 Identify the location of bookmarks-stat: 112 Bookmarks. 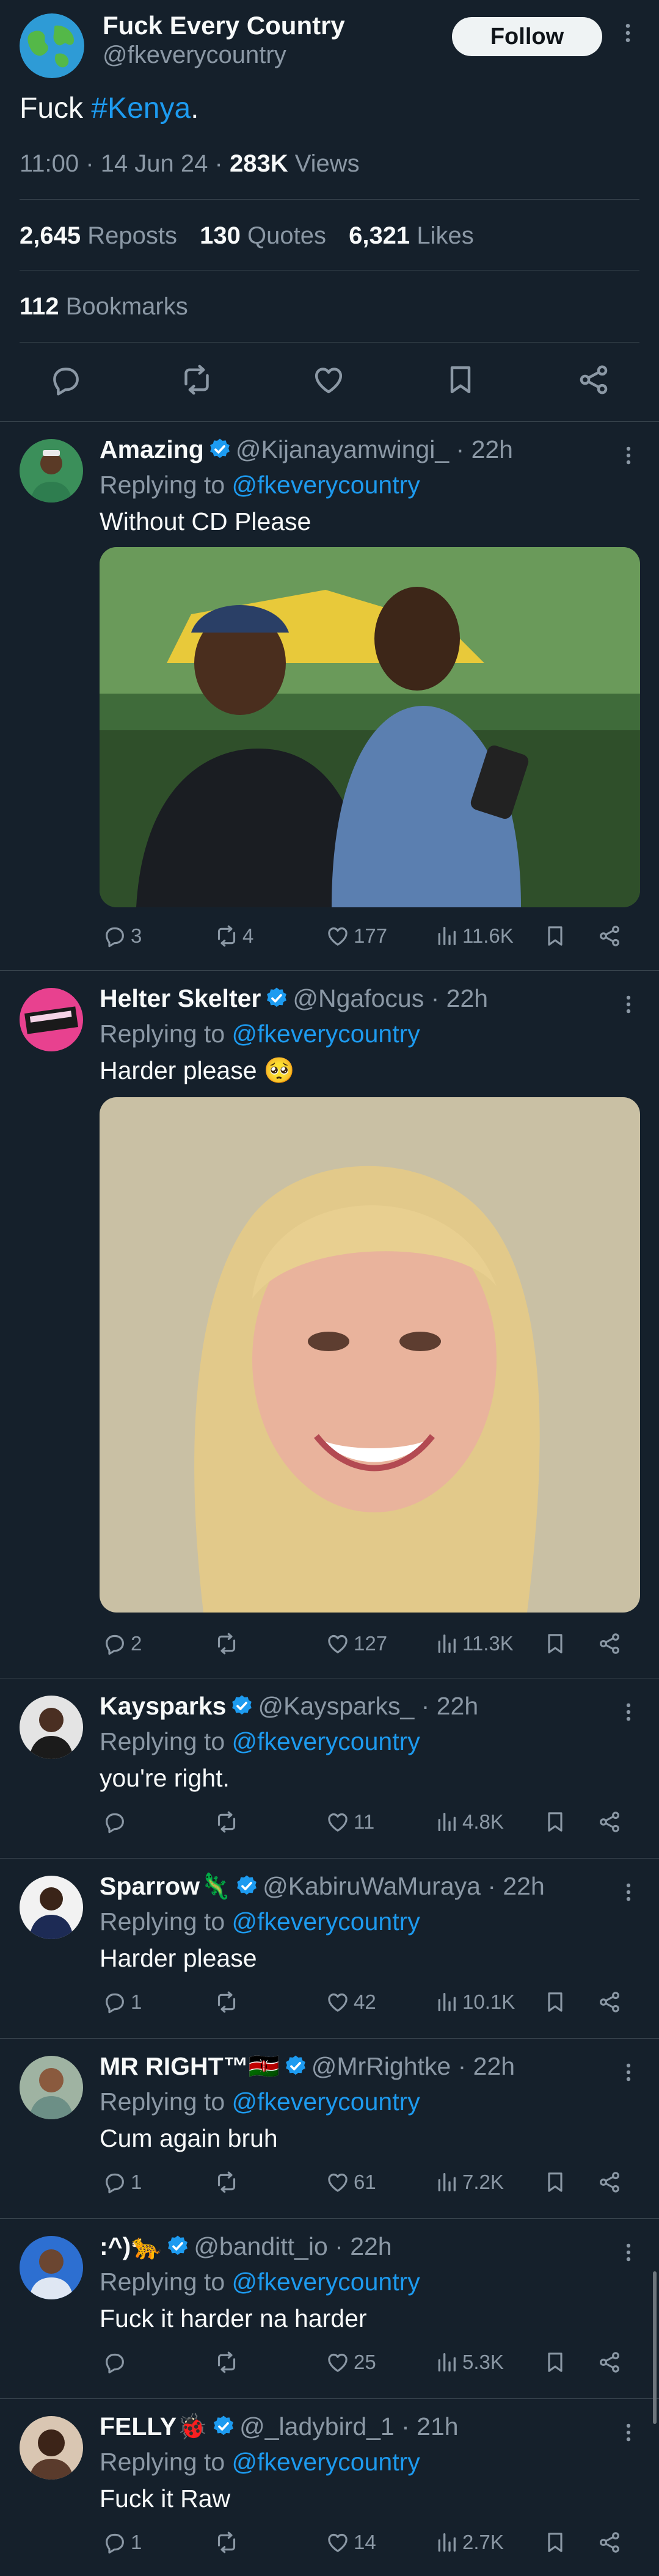
(104, 307).